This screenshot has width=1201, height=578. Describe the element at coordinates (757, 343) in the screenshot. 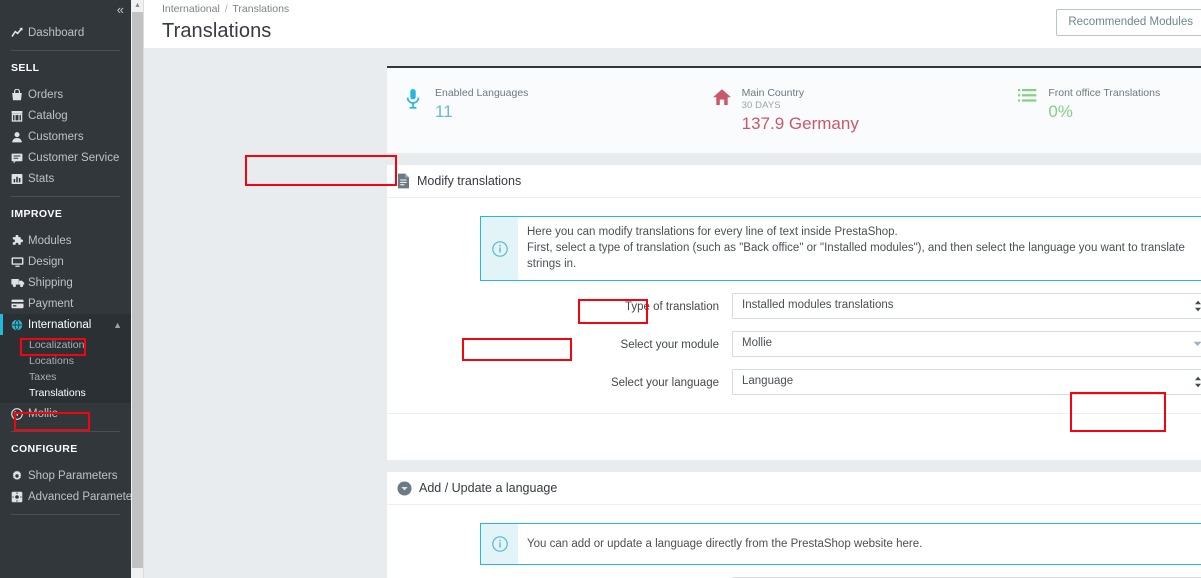

I see `select-value: Mollie` at that location.